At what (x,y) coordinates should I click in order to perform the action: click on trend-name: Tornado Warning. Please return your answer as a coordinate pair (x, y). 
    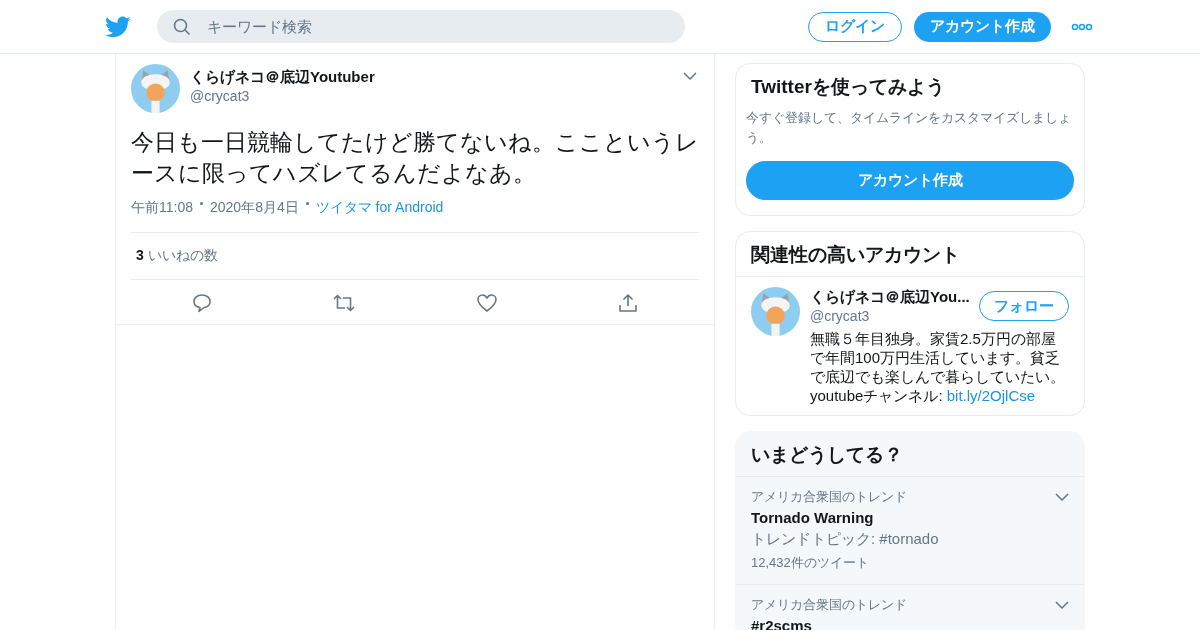
    Looking at the image, I should click on (813, 518).